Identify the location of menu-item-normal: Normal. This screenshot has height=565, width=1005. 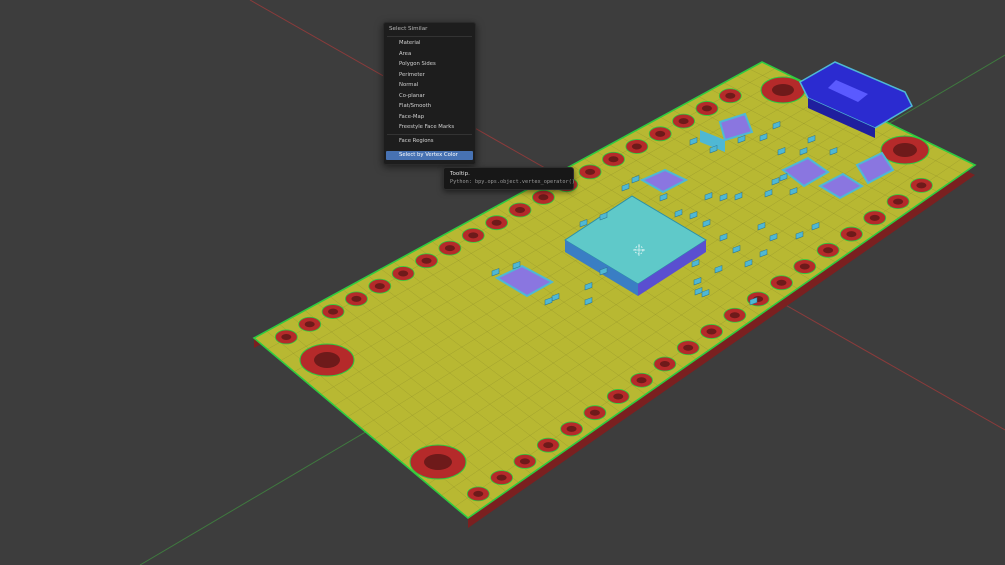
(429, 85).